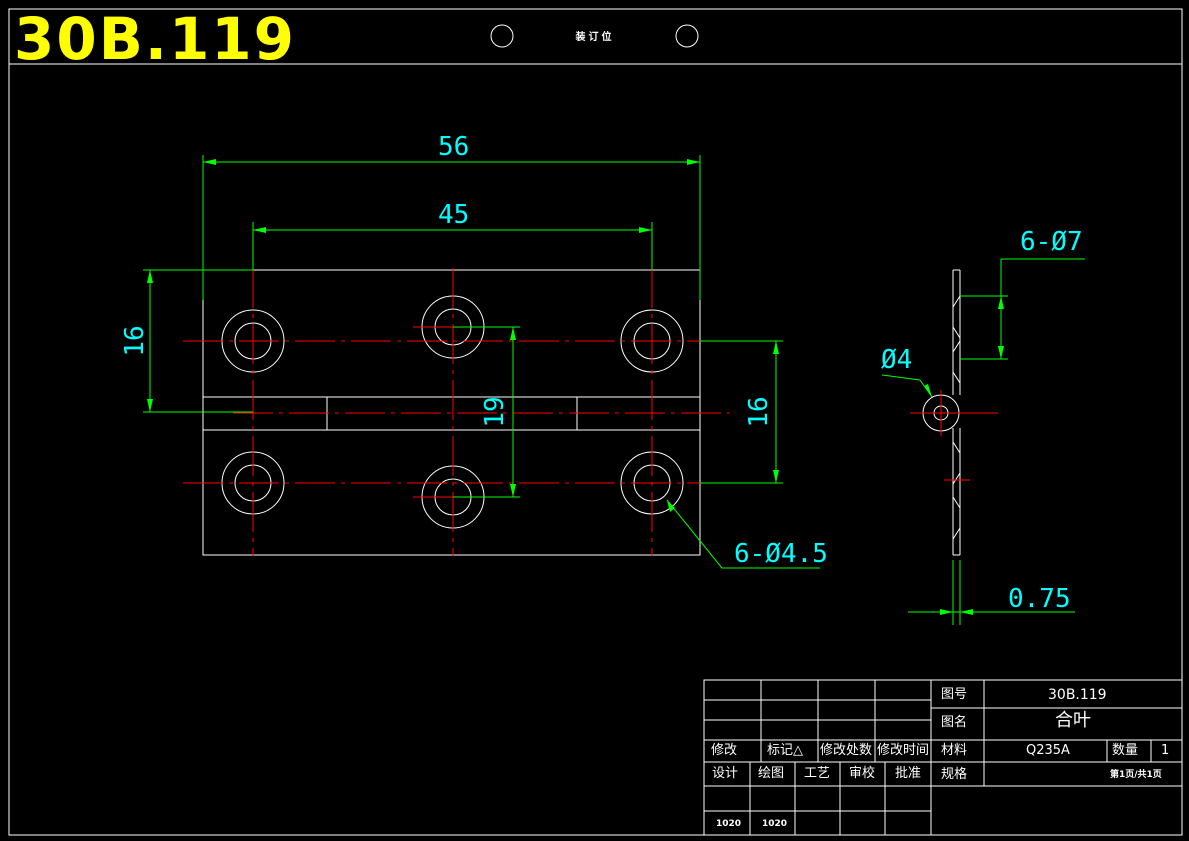 This screenshot has height=841, width=1189. Describe the element at coordinates (595, 37) in the screenshot. I see `binding-label: 装订位` at that location.